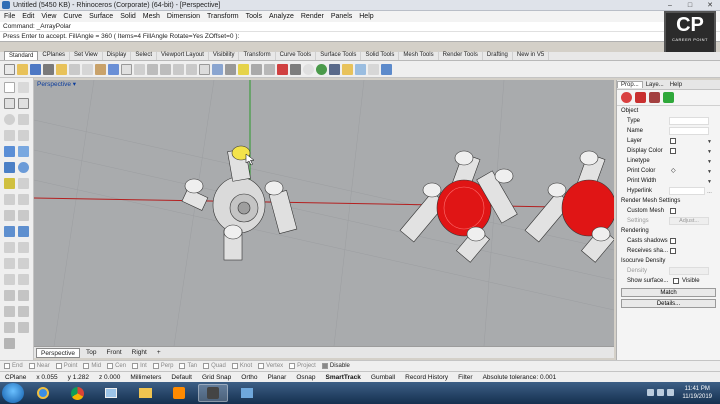 The height and width of the screenshot is (404, 720). What do you see at coordinates (21, 55) in the screenshot?
I see `tab-standard: Standard` at bounding box center [21, 55].